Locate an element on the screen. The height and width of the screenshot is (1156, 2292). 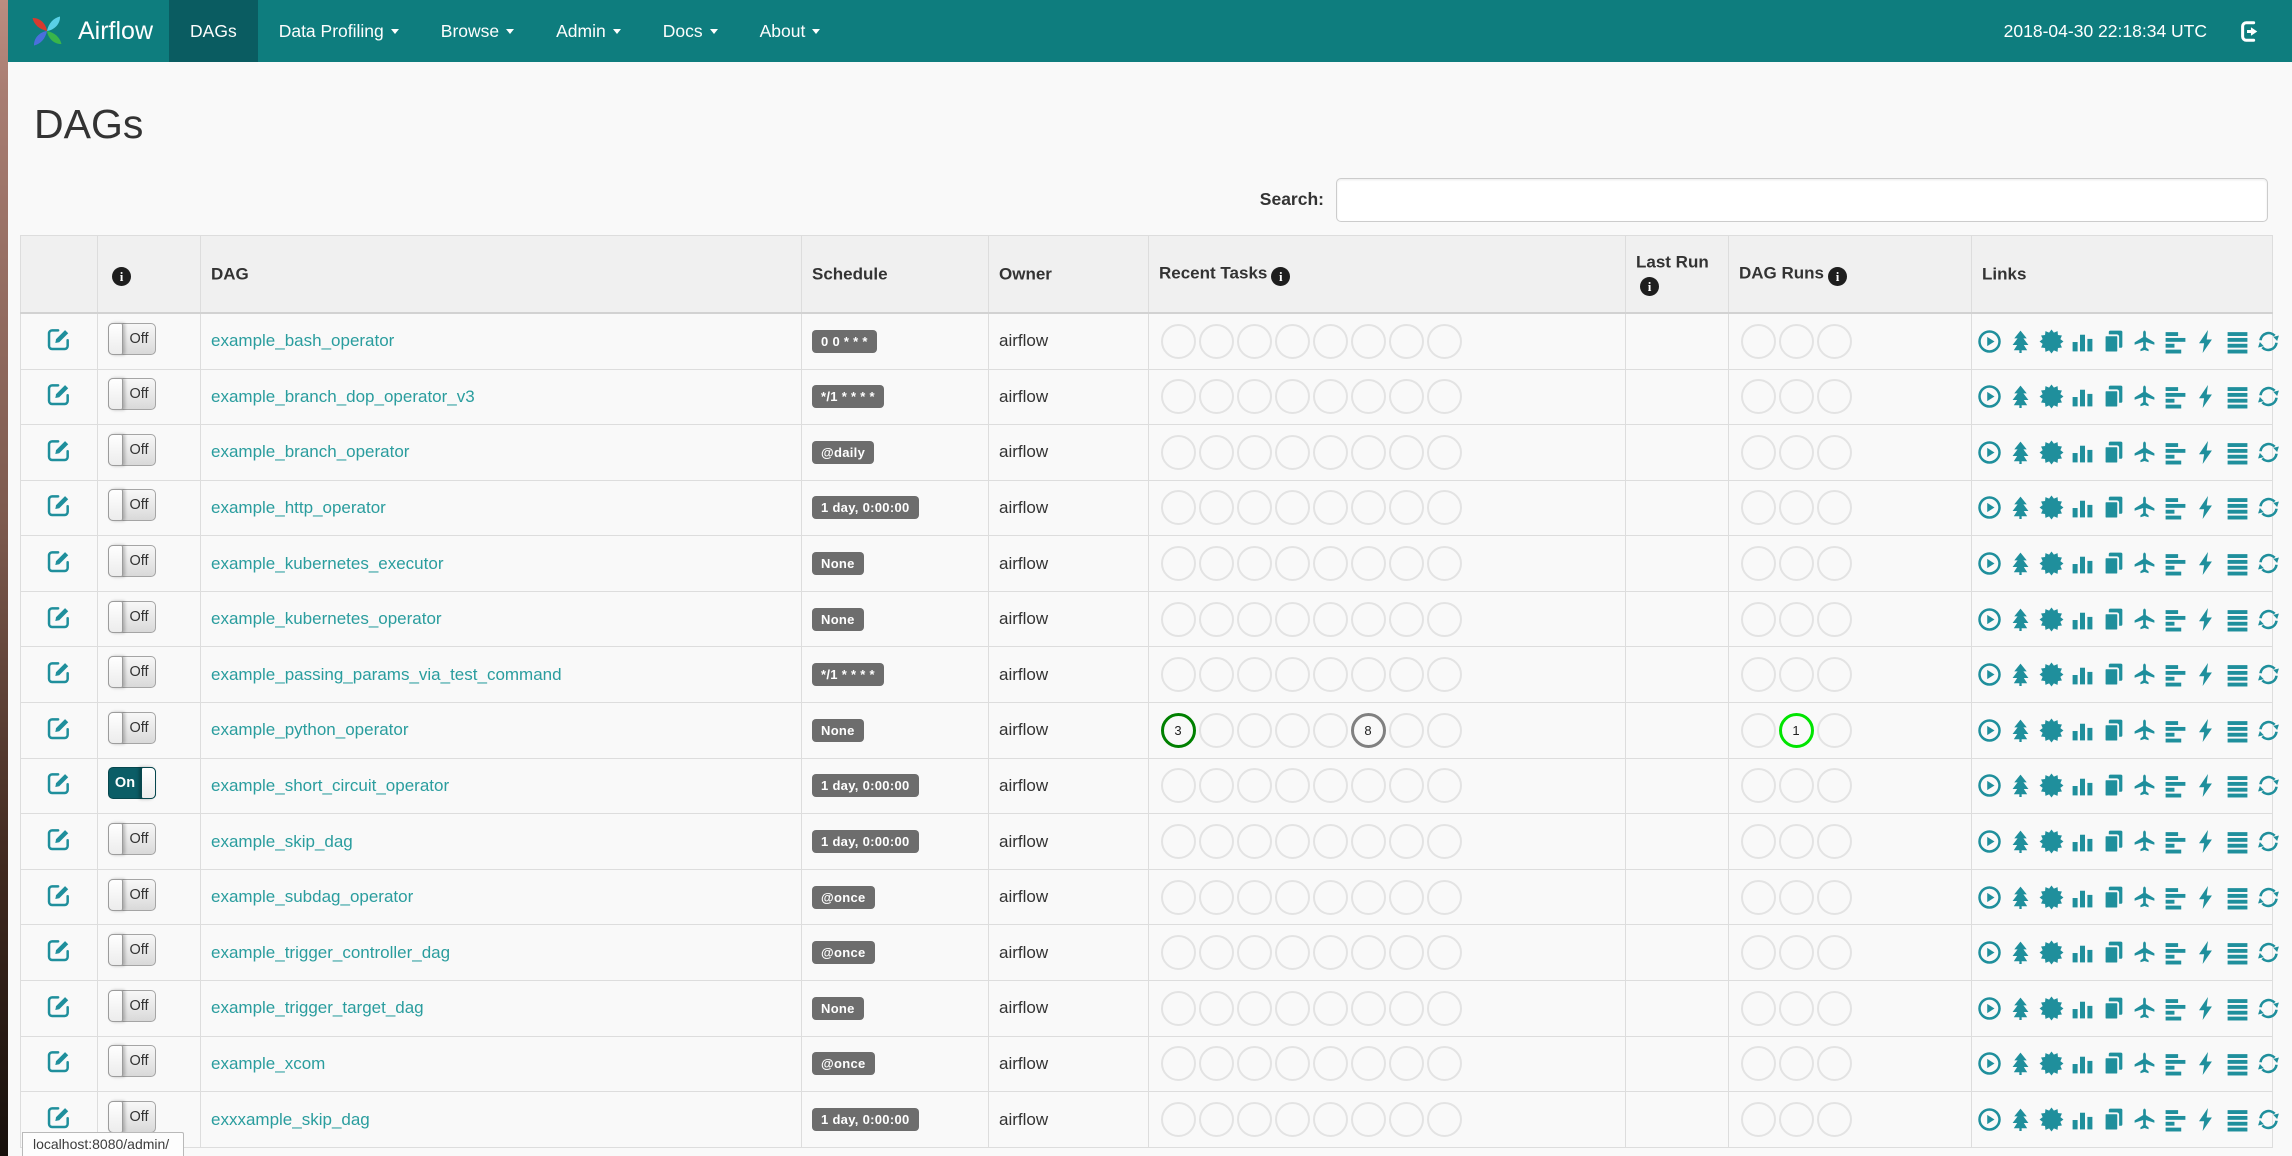
dag-pause-toggle: On is located at coordinates (132, 783).